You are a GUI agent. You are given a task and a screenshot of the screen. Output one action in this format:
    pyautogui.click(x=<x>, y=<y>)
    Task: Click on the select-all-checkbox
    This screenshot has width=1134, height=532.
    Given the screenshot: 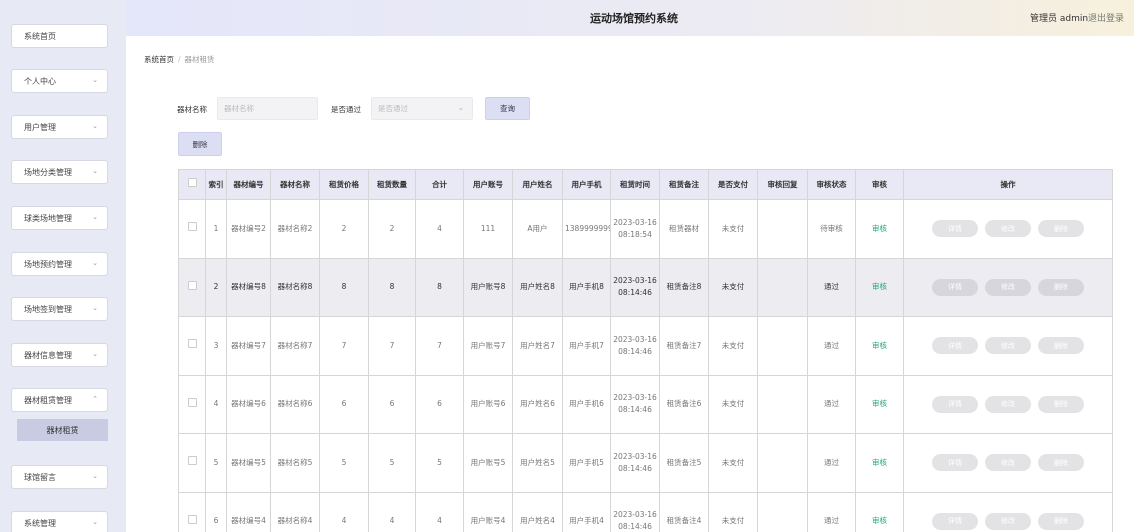 What is the action you would take?
    pyautogui.click(x=192, y=182)
    